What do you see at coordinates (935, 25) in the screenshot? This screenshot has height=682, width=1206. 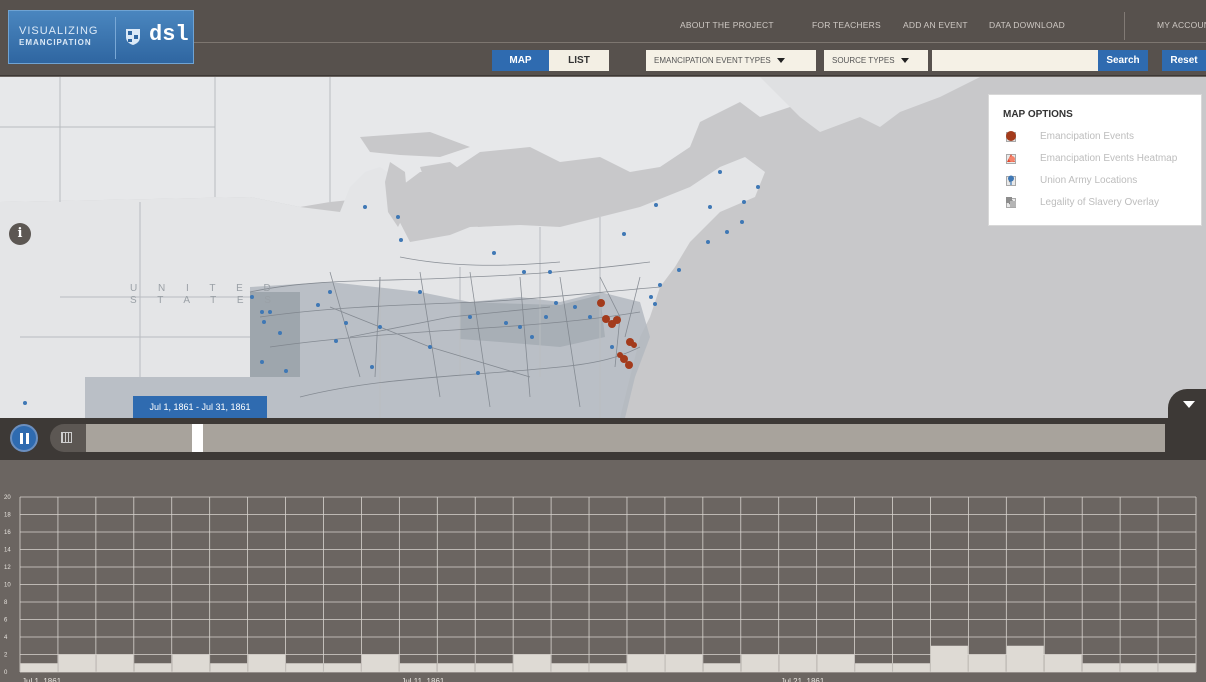 I see `nav-add-event-link: ADD AN EVENT` at bounding box center [935, 25].